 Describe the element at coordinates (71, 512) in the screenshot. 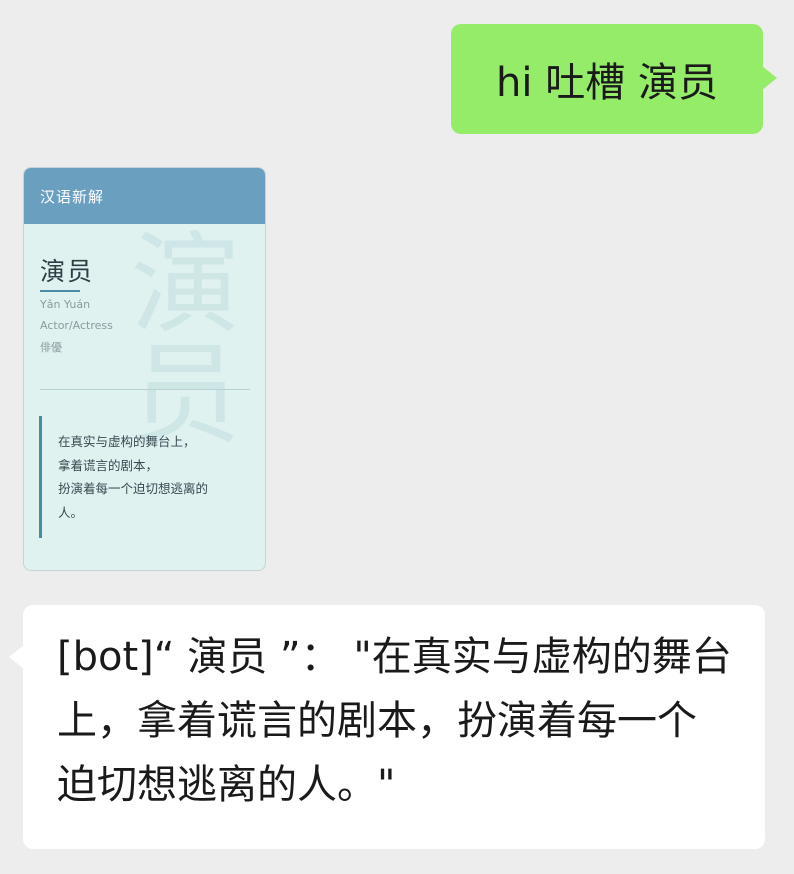

I see `quote-line: 人。` at that location.